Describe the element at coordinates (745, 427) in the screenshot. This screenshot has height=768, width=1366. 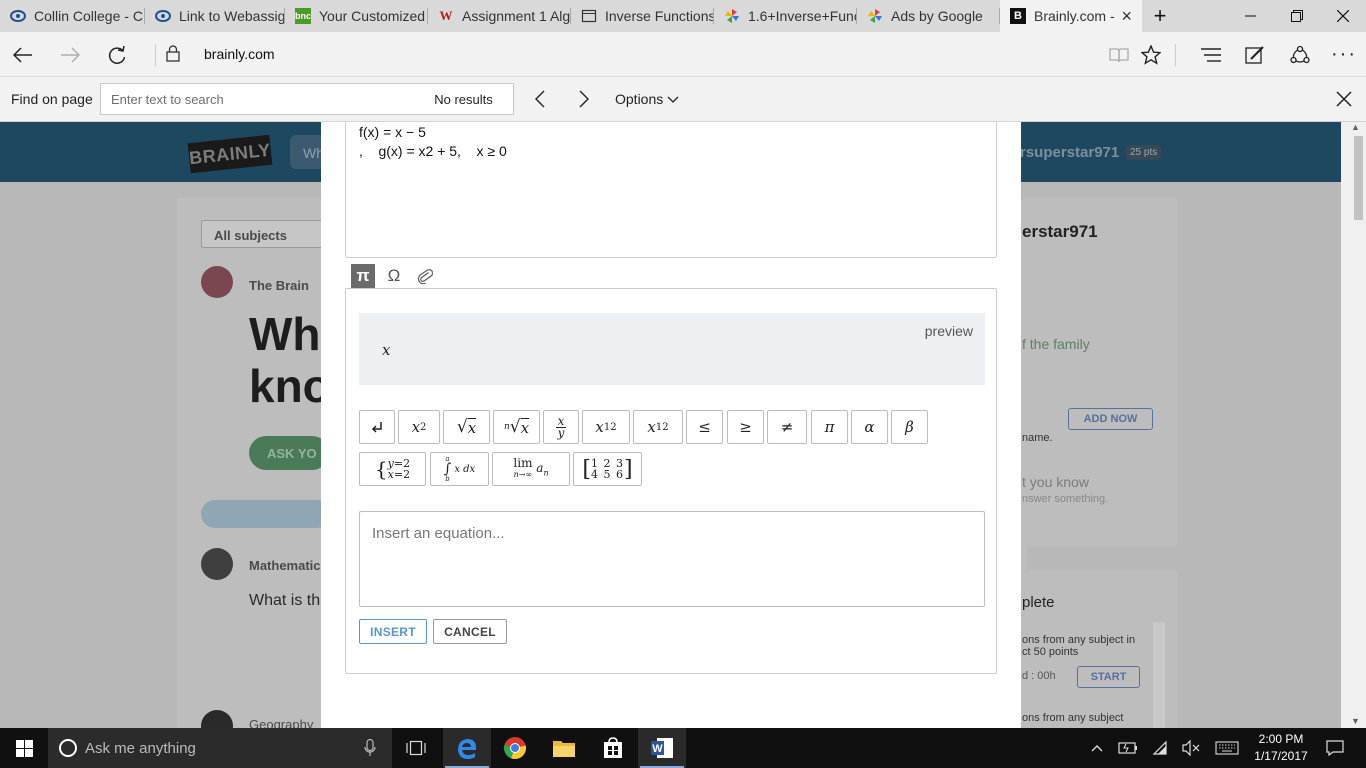
I see `greater-equal-button: ≥` at that location.